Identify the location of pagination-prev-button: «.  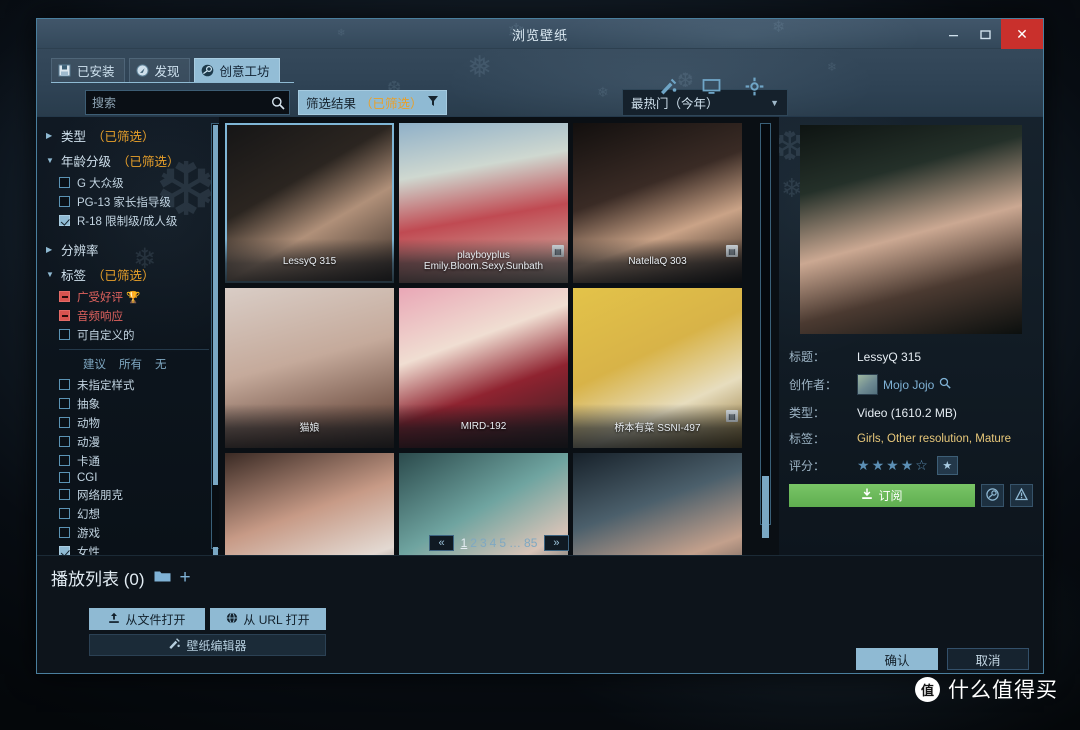
(441, 543).